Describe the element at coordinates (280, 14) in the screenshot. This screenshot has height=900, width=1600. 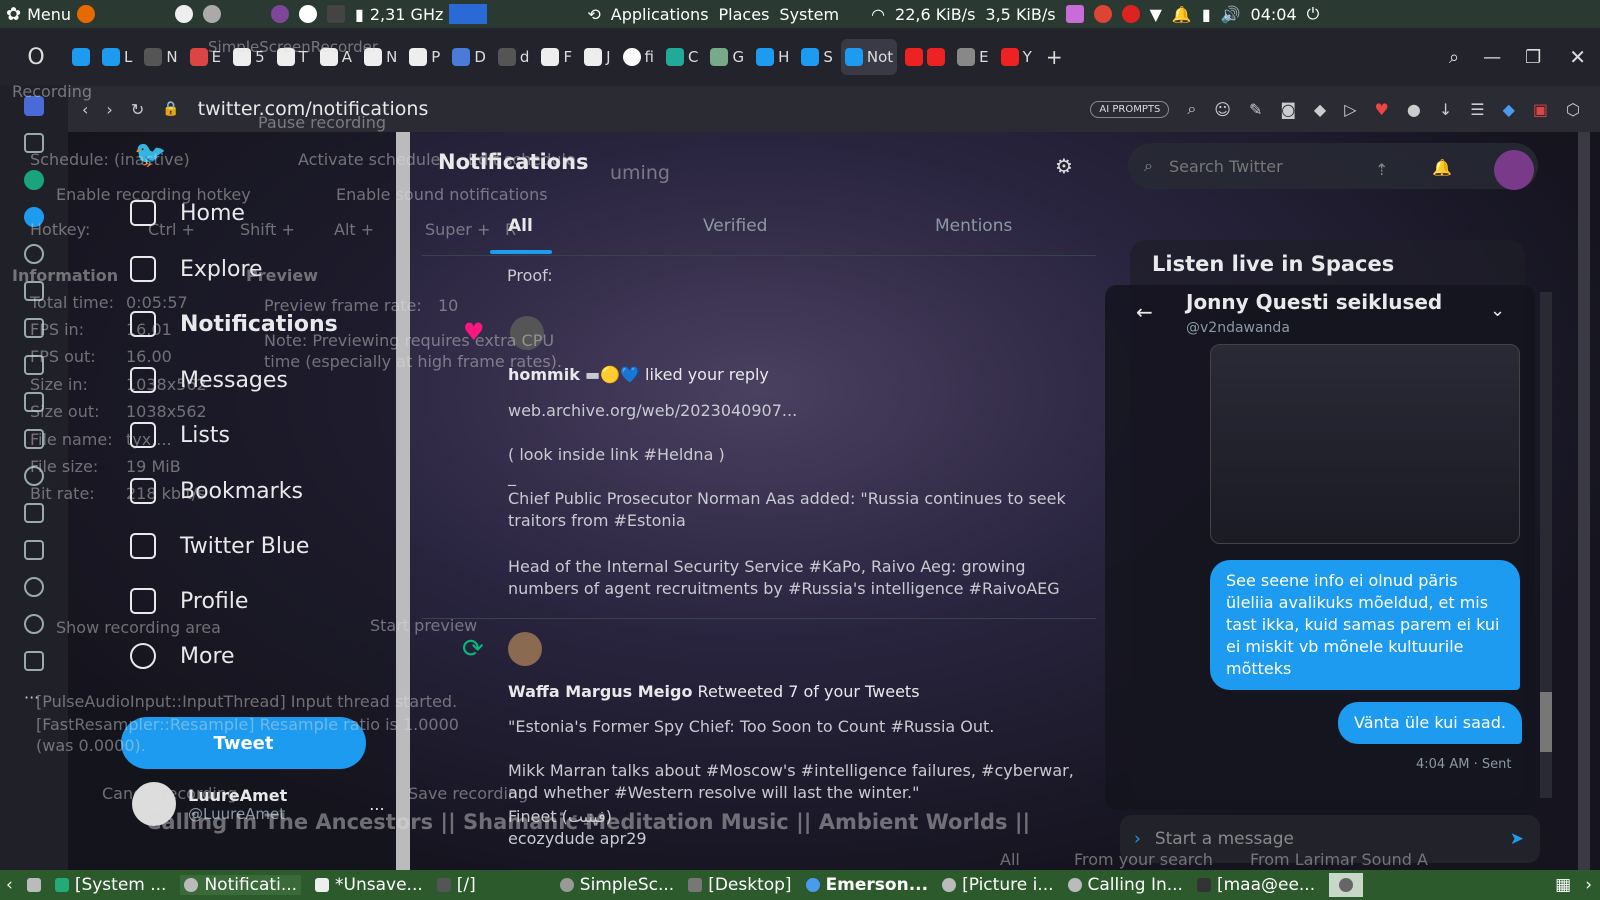
I see `tor-icon` at that location.